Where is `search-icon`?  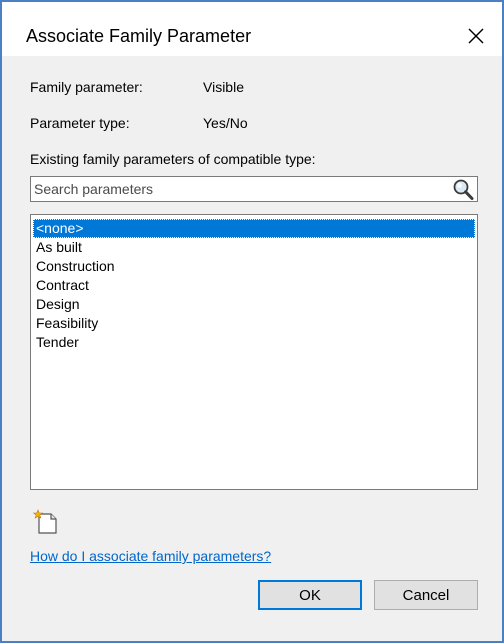 search-icon is located at coordinates (463, 190).